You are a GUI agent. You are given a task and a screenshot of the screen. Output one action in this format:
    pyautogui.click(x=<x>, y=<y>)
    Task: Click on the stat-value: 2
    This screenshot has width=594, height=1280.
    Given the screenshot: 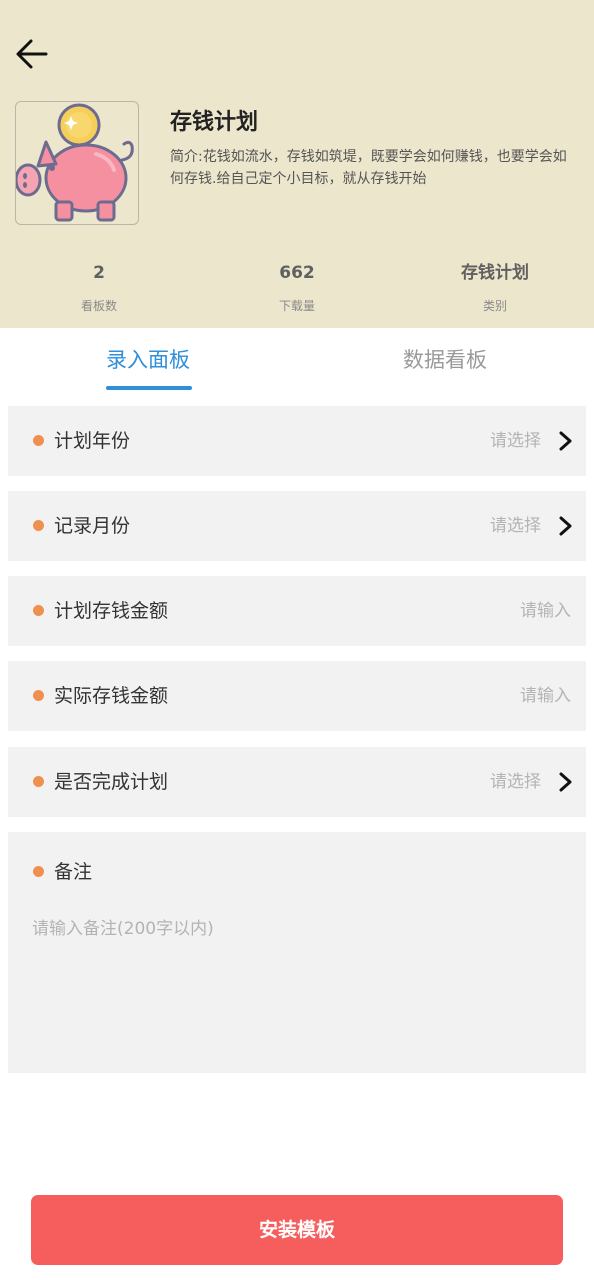 What is the action you would take?
    pyautogui.click(x=99, y=273)
    